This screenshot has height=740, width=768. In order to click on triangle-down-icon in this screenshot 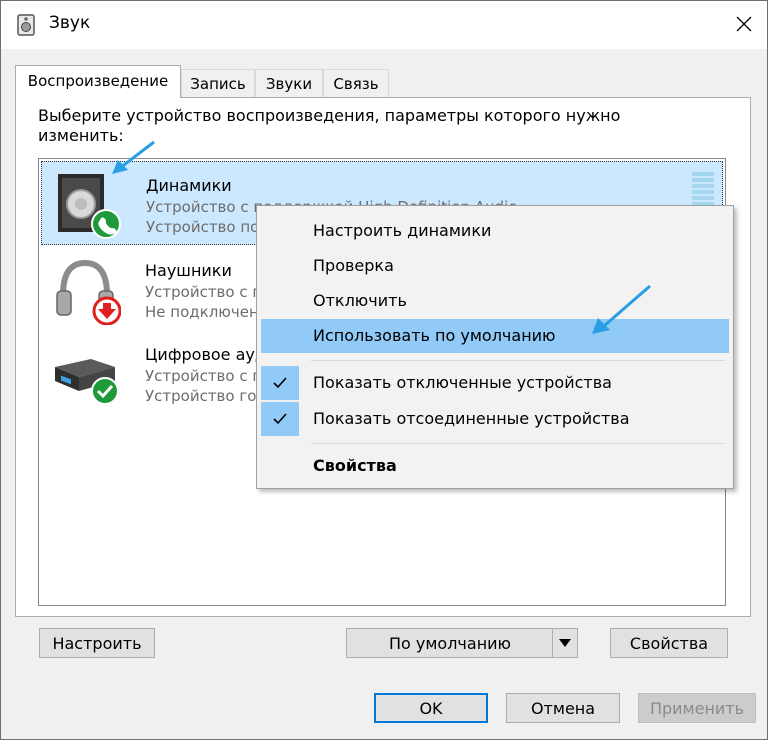, I will do `click(565, 643)`.